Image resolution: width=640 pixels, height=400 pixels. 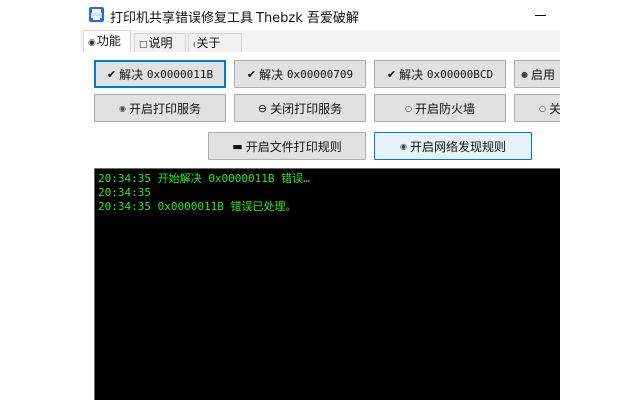 I want to click on enable-file-print-rules-button: ▬ 开启文件打印规则, so click(x=287, y=146).